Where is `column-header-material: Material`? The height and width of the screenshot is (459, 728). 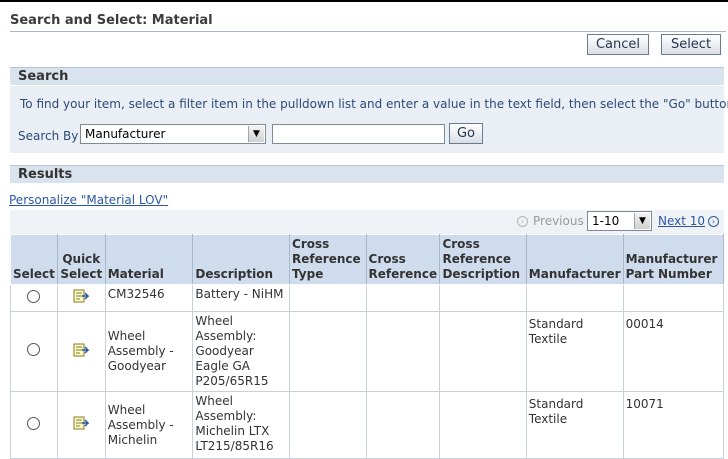
column-header-material: Material is located at coordinates (149, 259).